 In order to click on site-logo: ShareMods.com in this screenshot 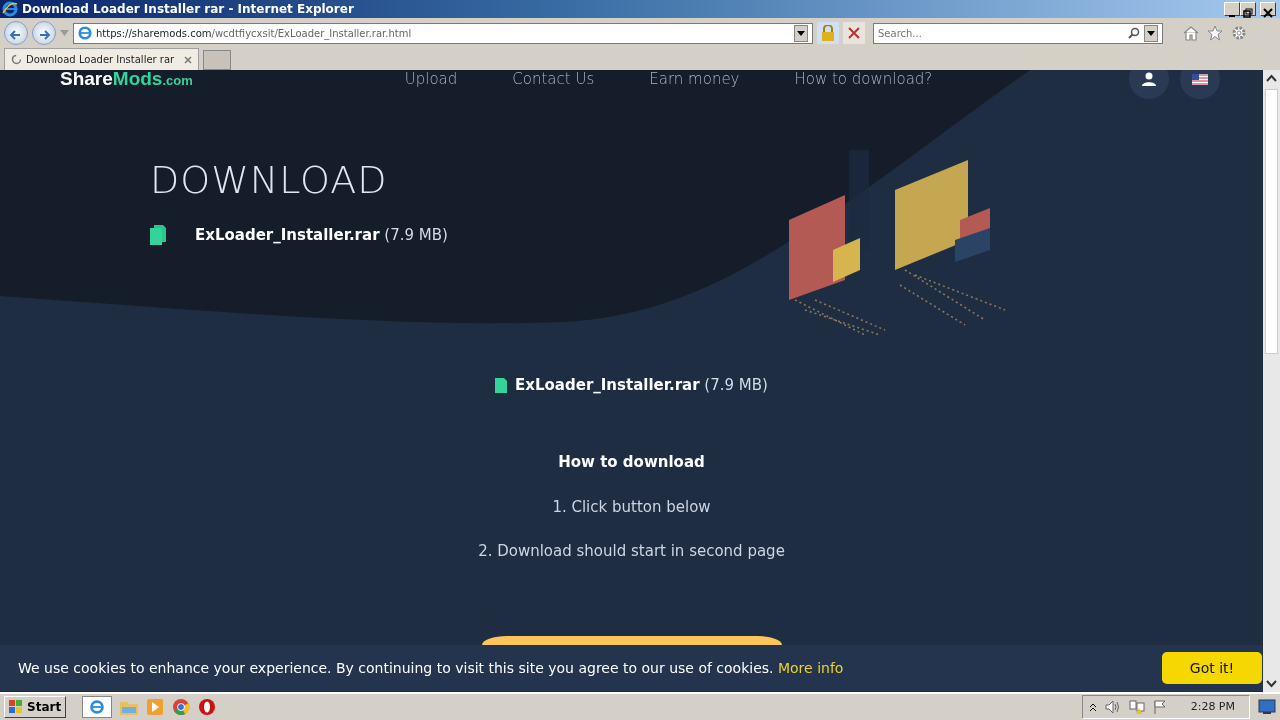, I will do `click(126, 82)`.